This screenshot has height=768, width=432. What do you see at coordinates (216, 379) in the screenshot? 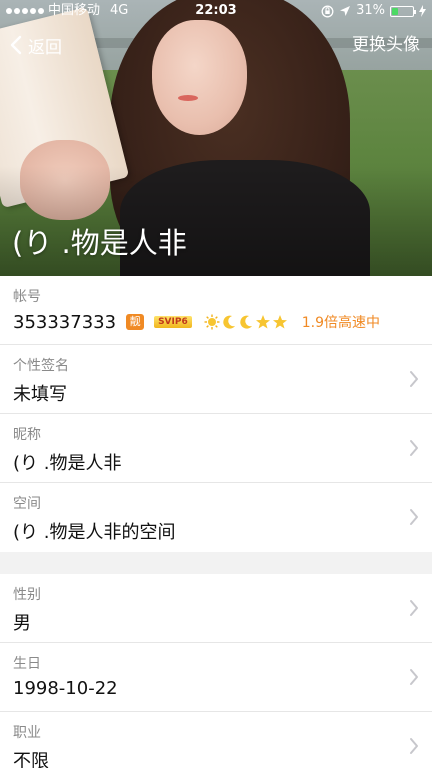
I see `signature-row: 个性签名 未填写` at bounding box center [216, 379].